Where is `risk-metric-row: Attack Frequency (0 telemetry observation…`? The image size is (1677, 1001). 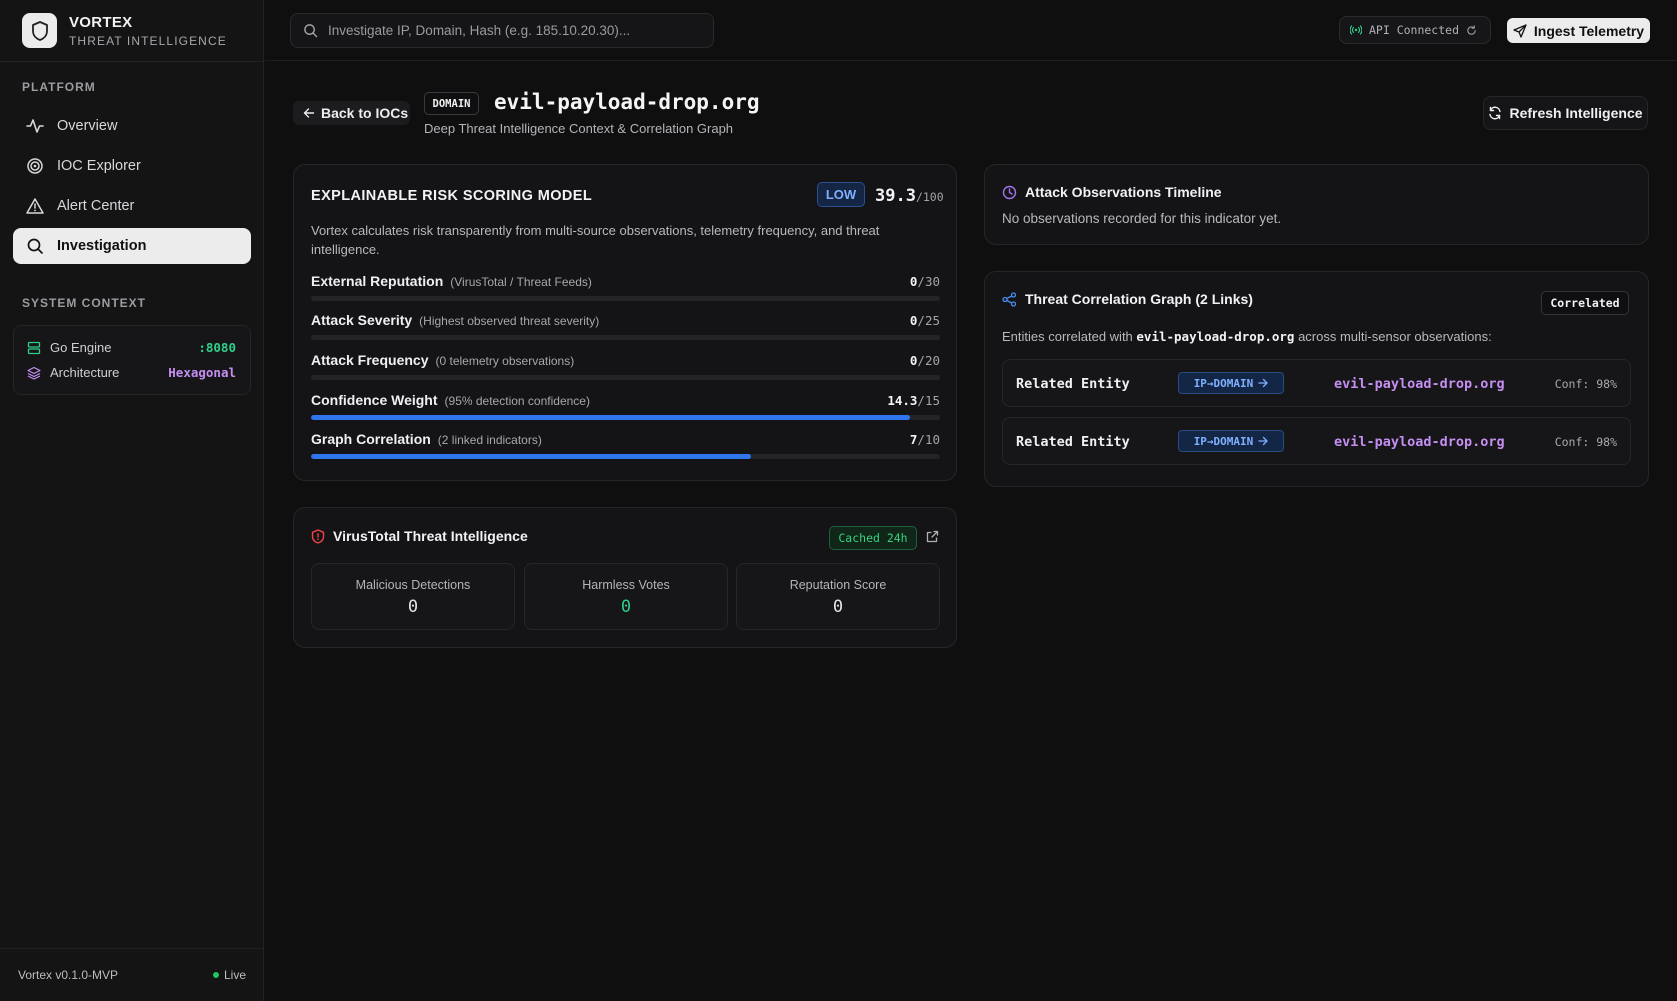
risk-metric-row: Attack Frequency (0 telemetry observation… is located at coordinates (625, 366).